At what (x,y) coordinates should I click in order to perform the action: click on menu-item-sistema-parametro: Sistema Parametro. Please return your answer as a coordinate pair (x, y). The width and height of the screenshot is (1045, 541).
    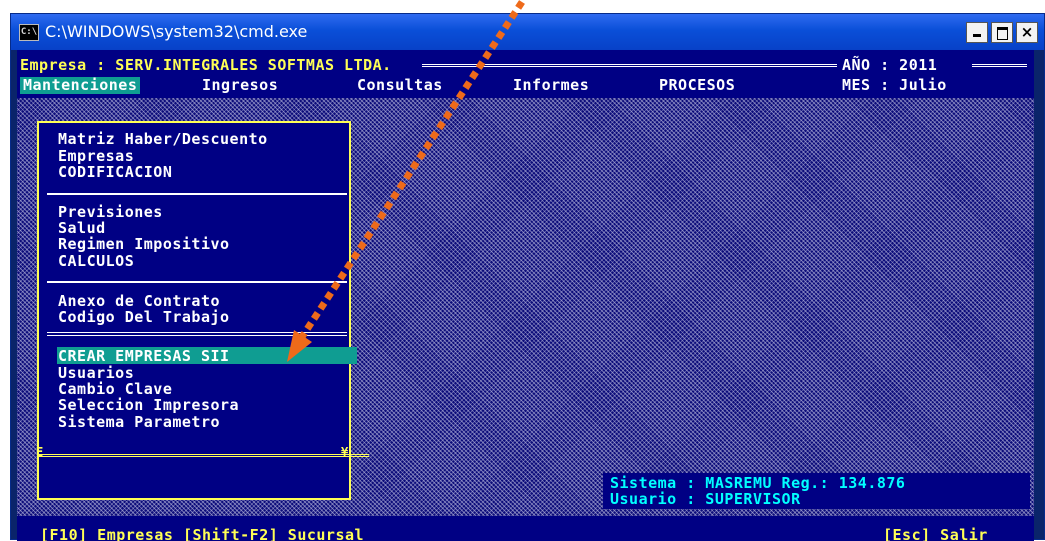
    Looking at the image, I should click on (139, 422).